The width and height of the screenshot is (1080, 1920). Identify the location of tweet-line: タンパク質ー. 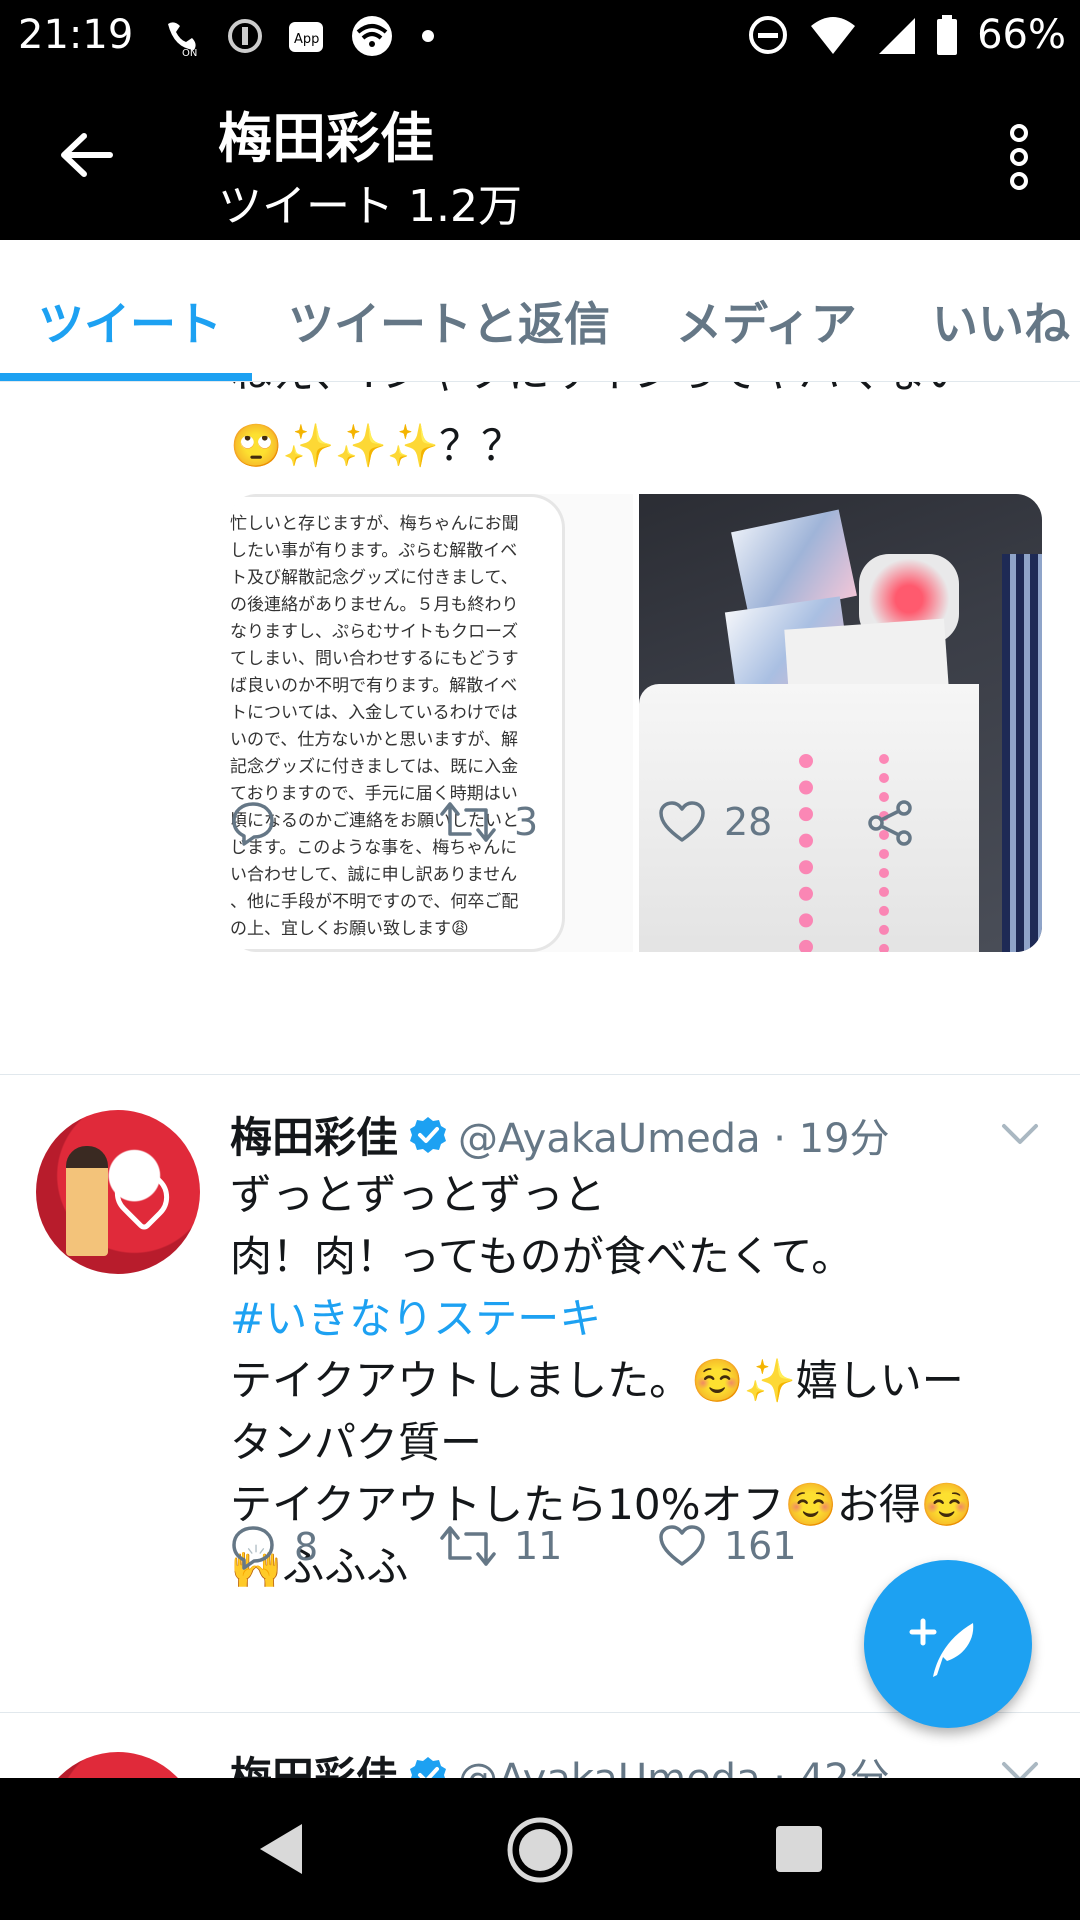
(356, 1442).